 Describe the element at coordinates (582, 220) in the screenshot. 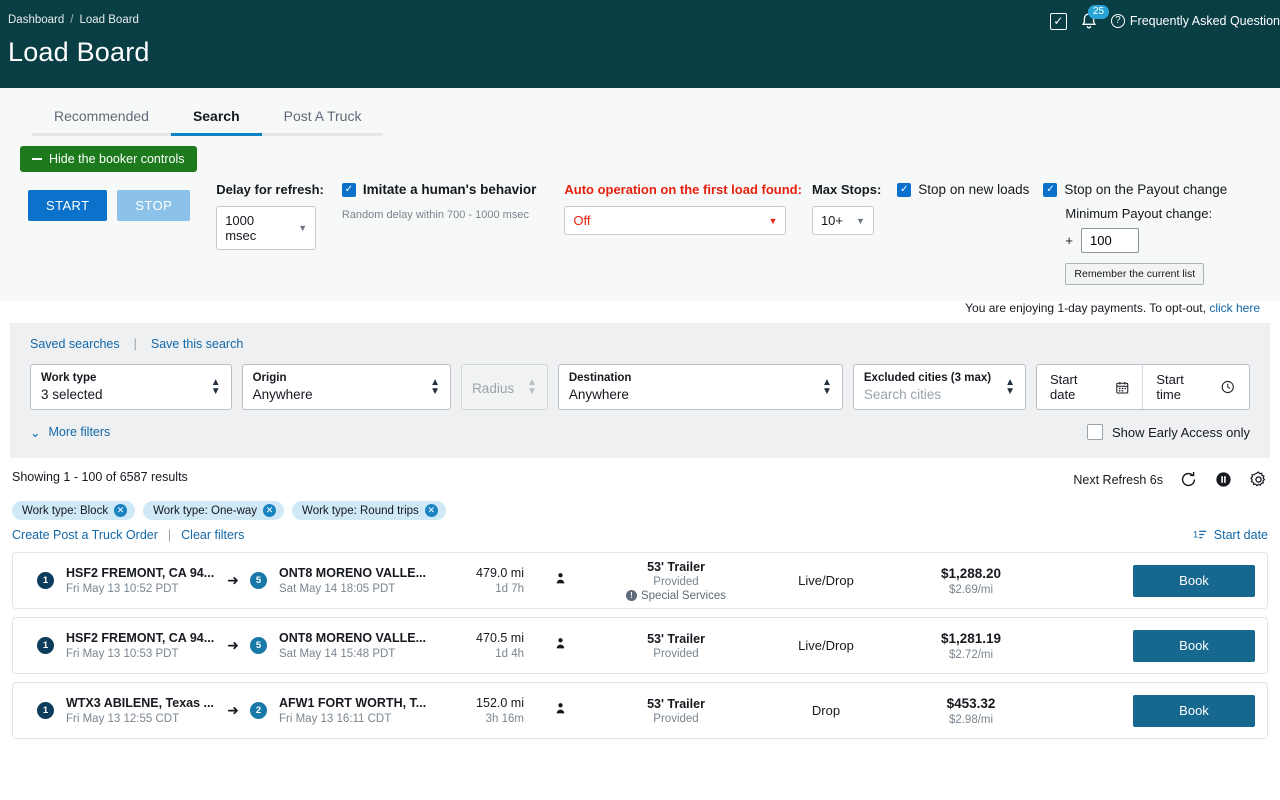

I see `auto-operation-value: Off` at that location.